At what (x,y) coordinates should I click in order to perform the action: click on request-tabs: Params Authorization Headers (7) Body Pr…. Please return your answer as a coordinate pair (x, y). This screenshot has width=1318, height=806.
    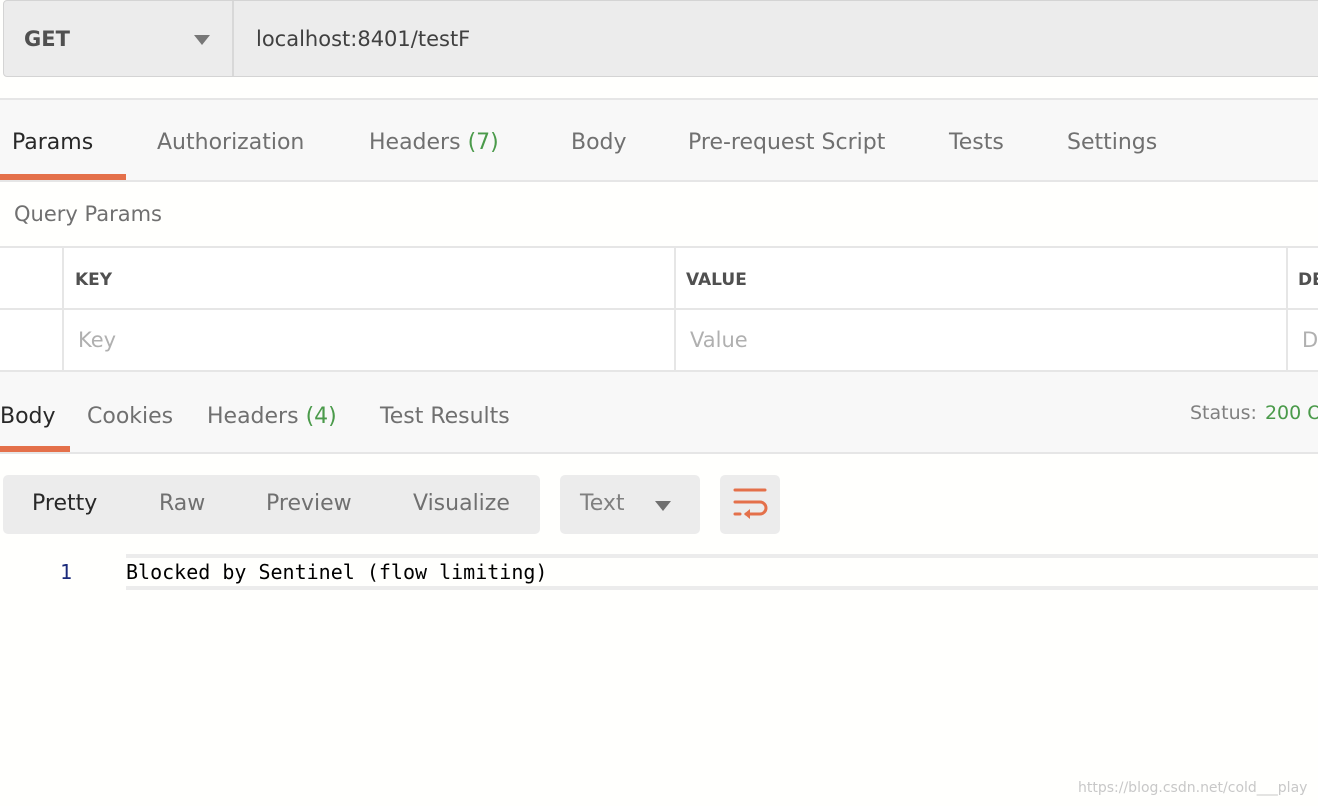
    Looking at the image, I should click on (659, 140).